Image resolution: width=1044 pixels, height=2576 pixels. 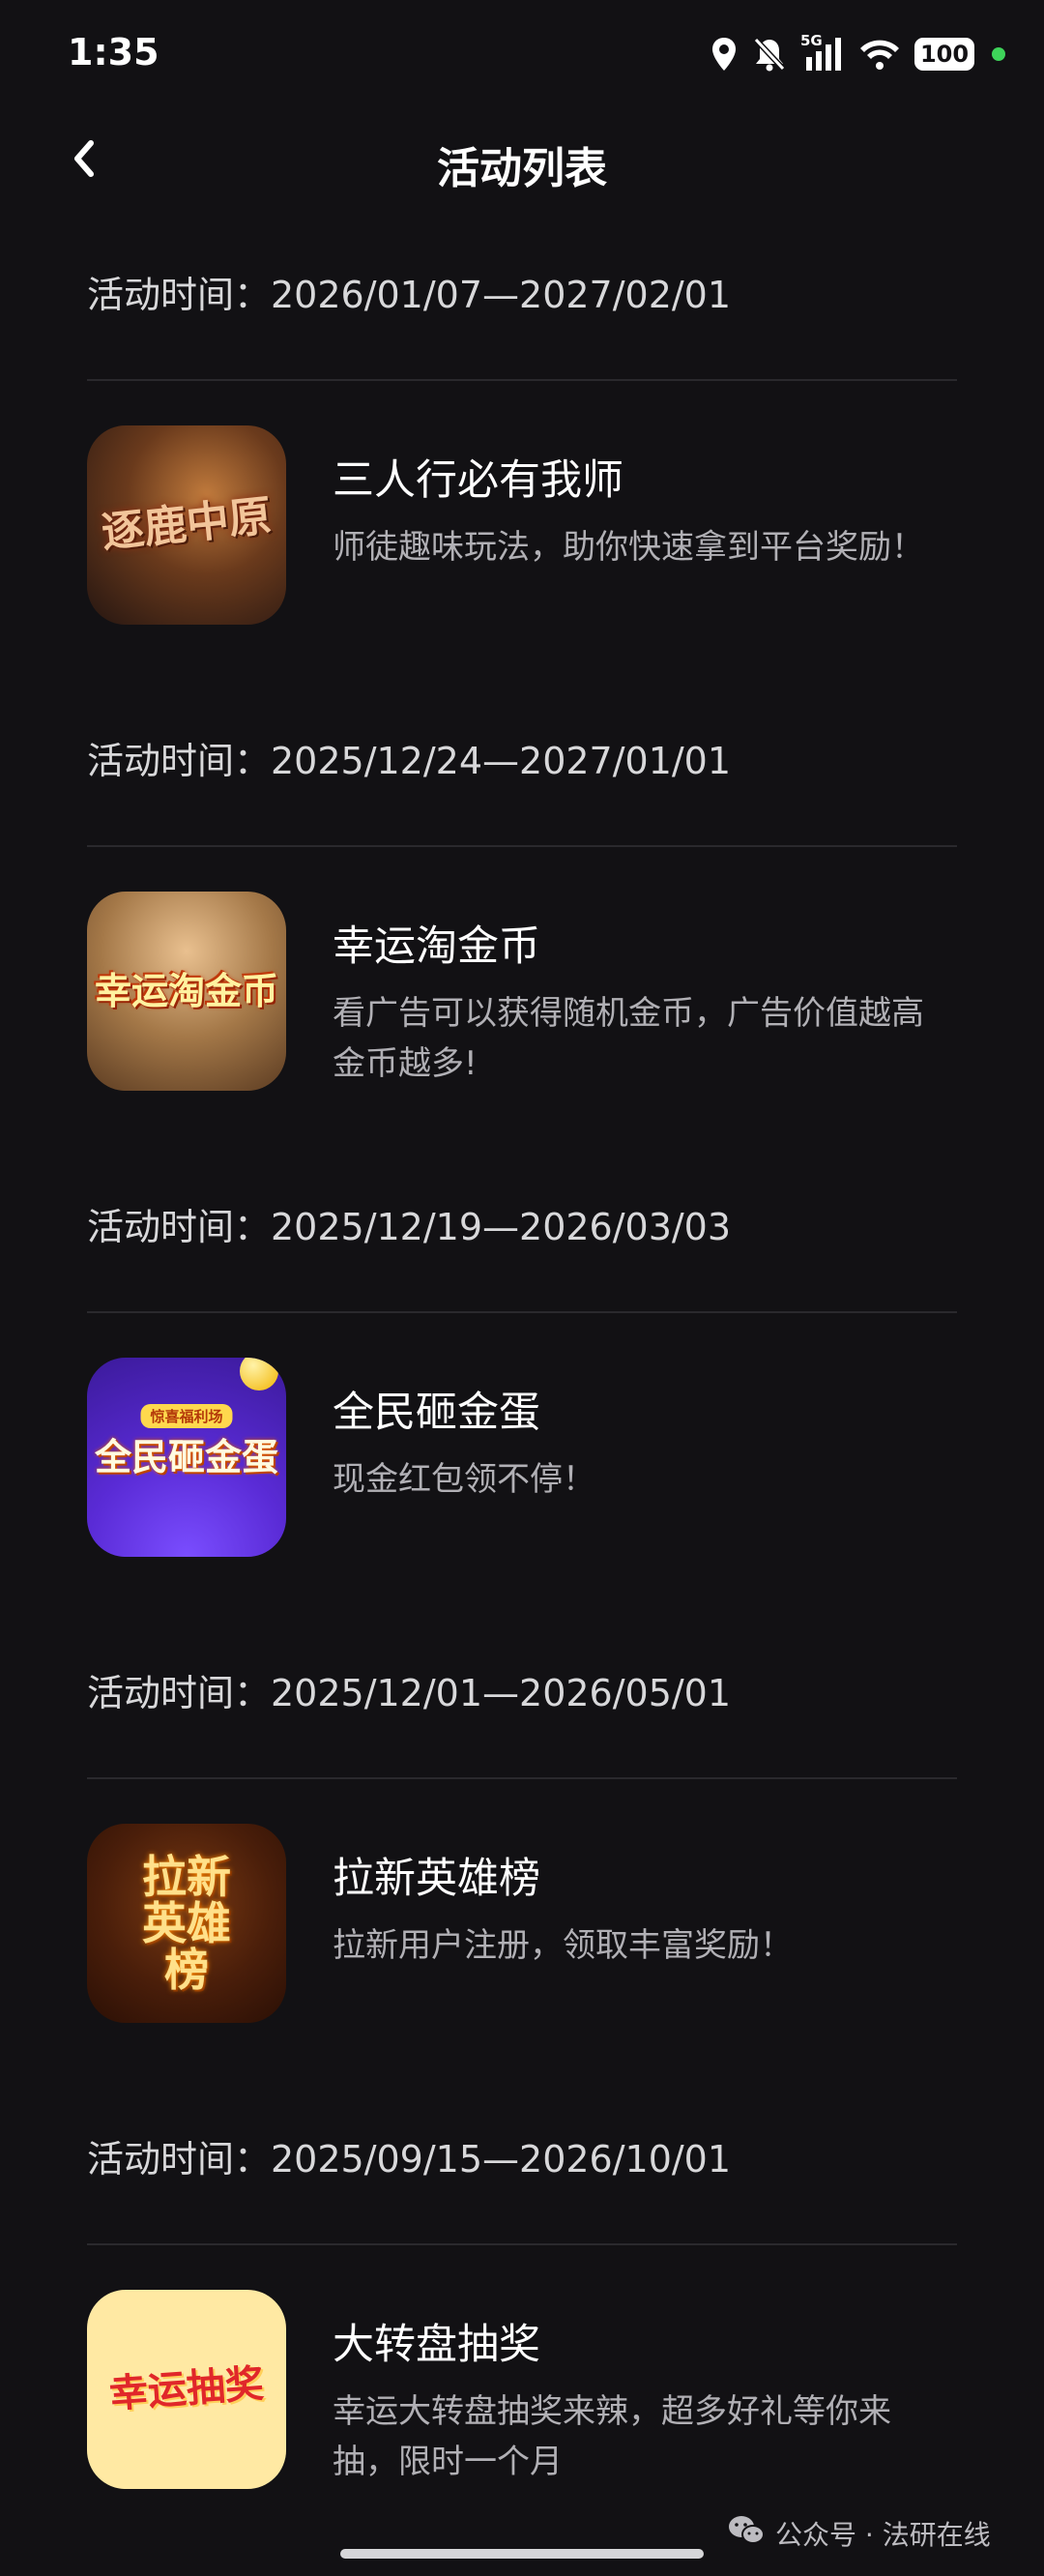 I want to click on thumbnail-badge: 惊喜福利场, so click(x=186, y=1416).